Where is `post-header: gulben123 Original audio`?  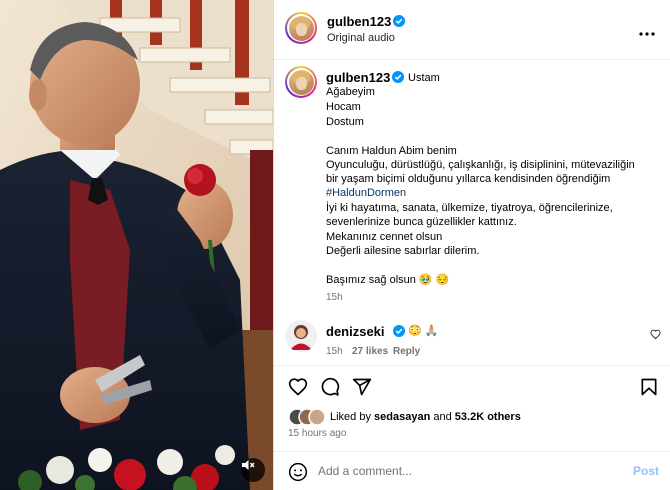
post-header: gulben123 Original audio is located at coordinates (472, 30).